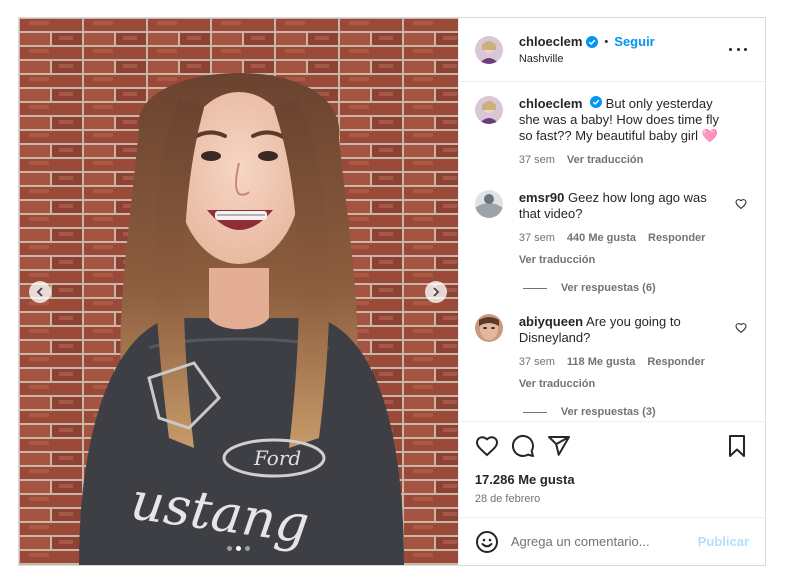  I want to click on comment-icon, so click(523, 446).